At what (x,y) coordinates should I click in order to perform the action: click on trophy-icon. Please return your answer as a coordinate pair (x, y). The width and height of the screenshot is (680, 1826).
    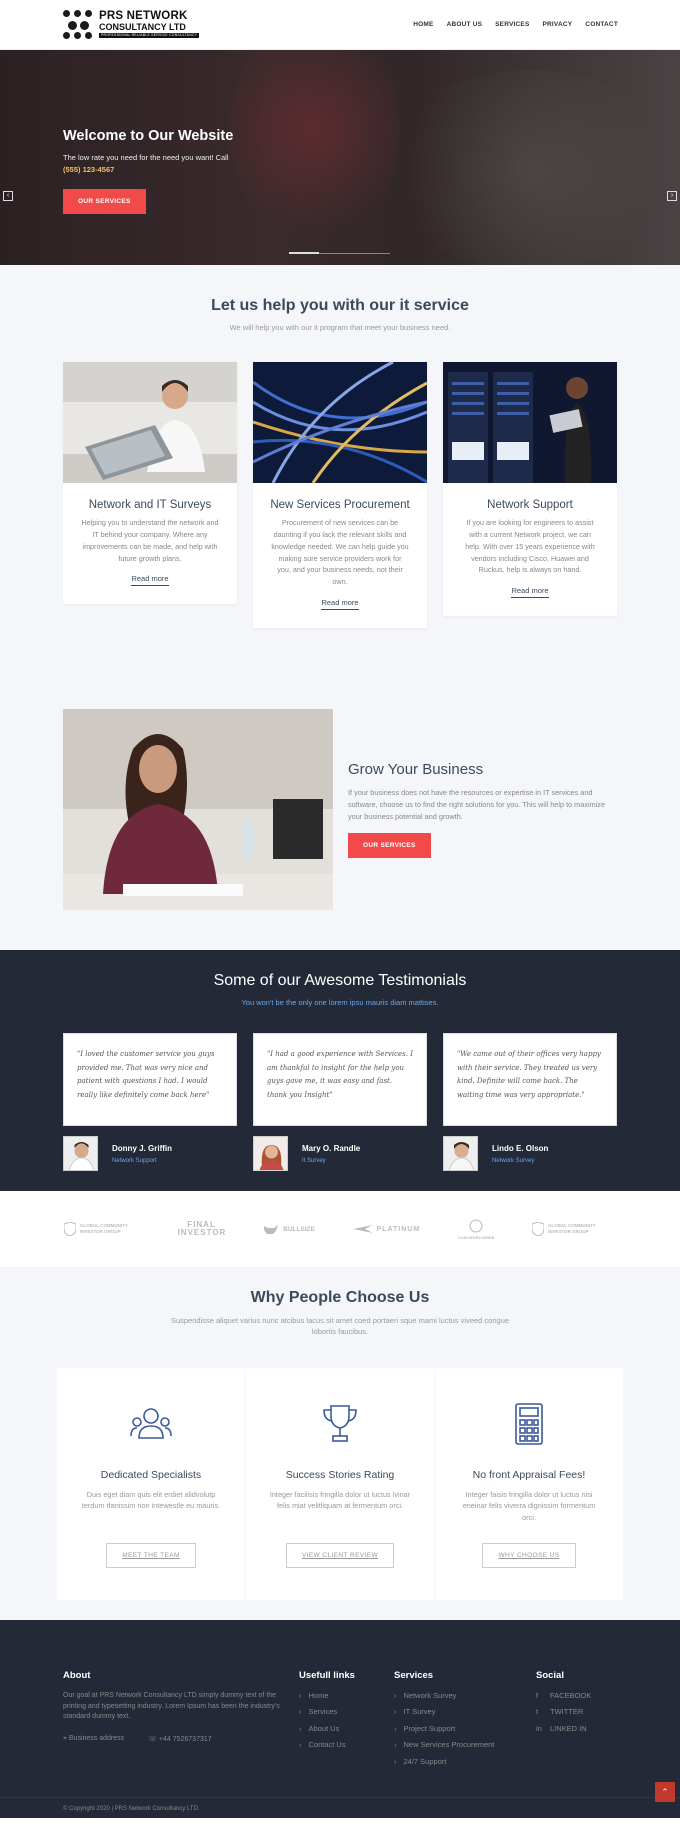
    Looking at the image, I should click on (340, 1423).